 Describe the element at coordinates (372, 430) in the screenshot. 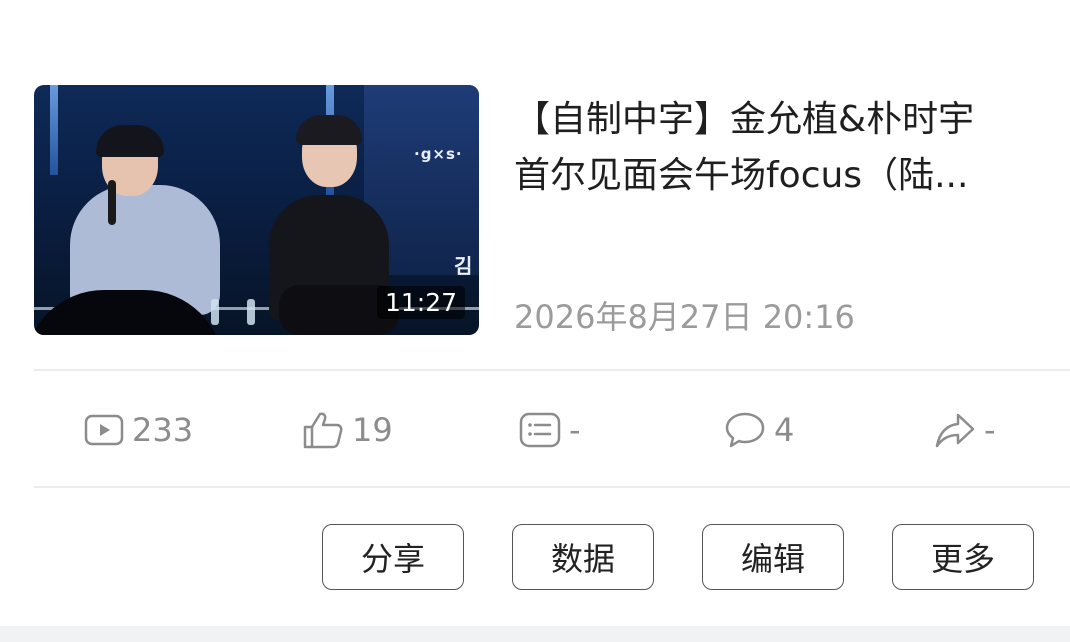

I see `likes-count: 19` at that location.